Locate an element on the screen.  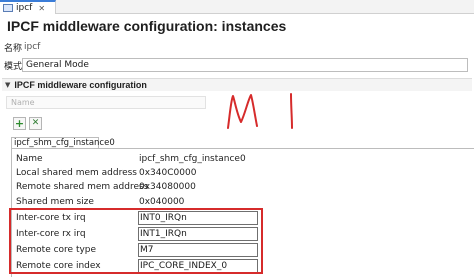
property-row-remote-core-index: Remote core index IPC_CORE_INDEX_0 is located at coordinates (240, 266).